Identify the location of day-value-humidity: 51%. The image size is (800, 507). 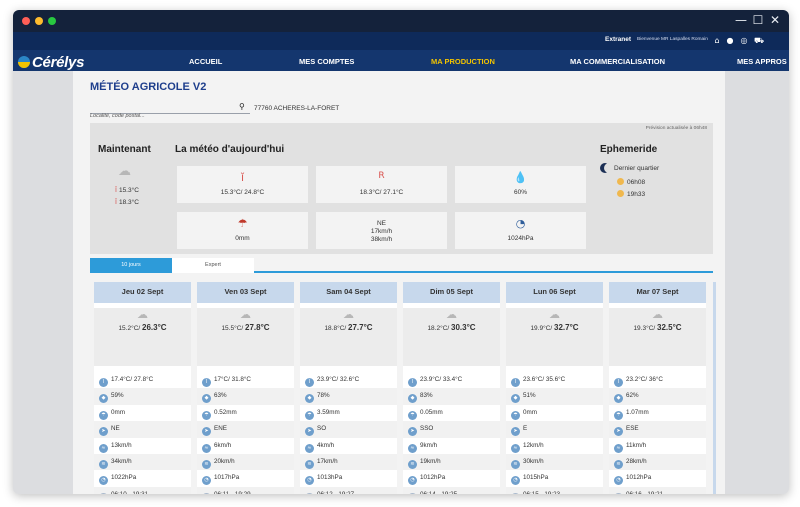
(529, 396).